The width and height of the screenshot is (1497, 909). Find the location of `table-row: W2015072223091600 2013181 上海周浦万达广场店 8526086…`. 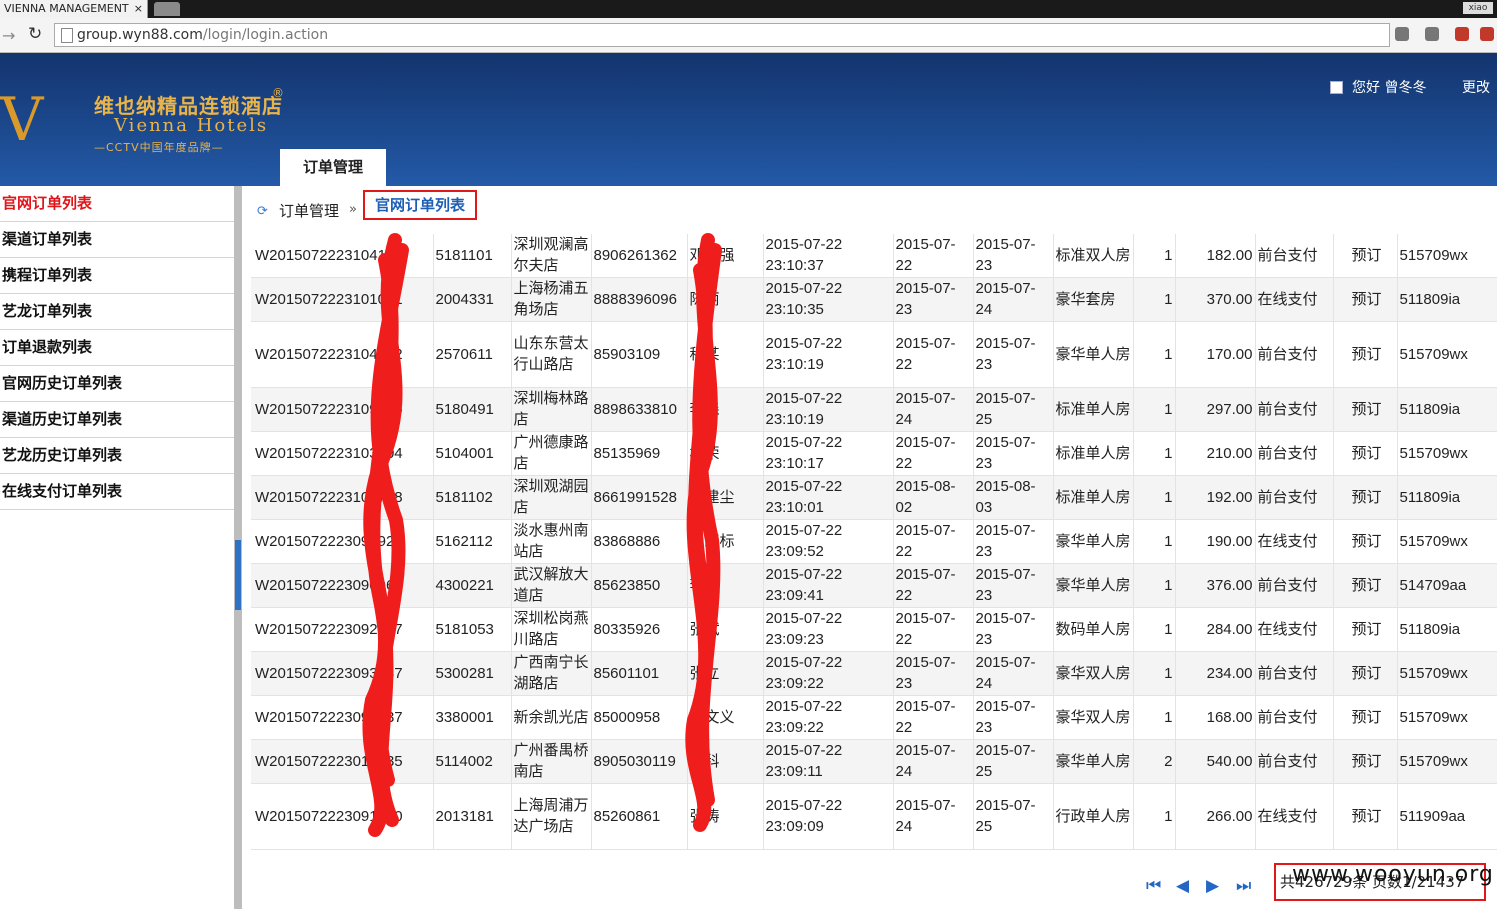

table-row: W2015072223091600 2013181 上海周浦万达广场店 8526086… is located at coordinates (874, 816).